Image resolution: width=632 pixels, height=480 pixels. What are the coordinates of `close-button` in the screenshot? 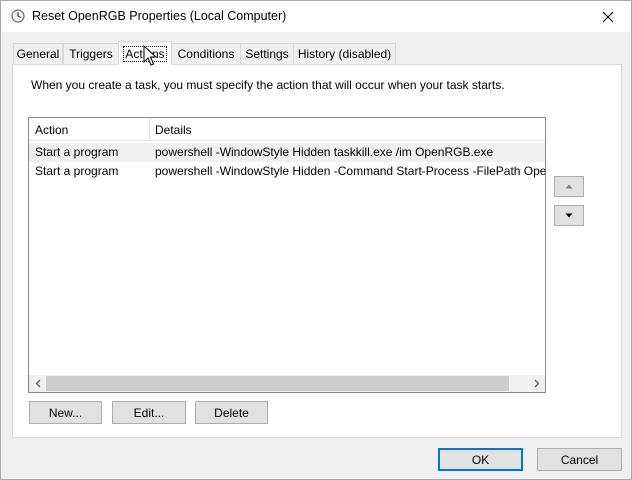 It's located at (608, 16).